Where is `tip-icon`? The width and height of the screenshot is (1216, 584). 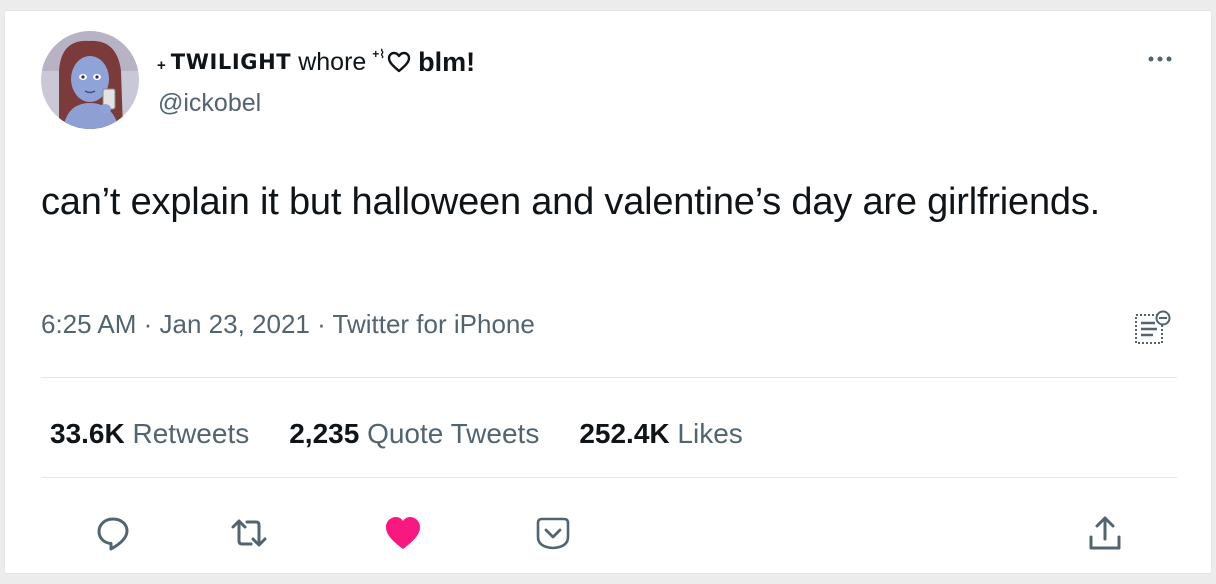
tip-icon is located at coordinates (553, 533).